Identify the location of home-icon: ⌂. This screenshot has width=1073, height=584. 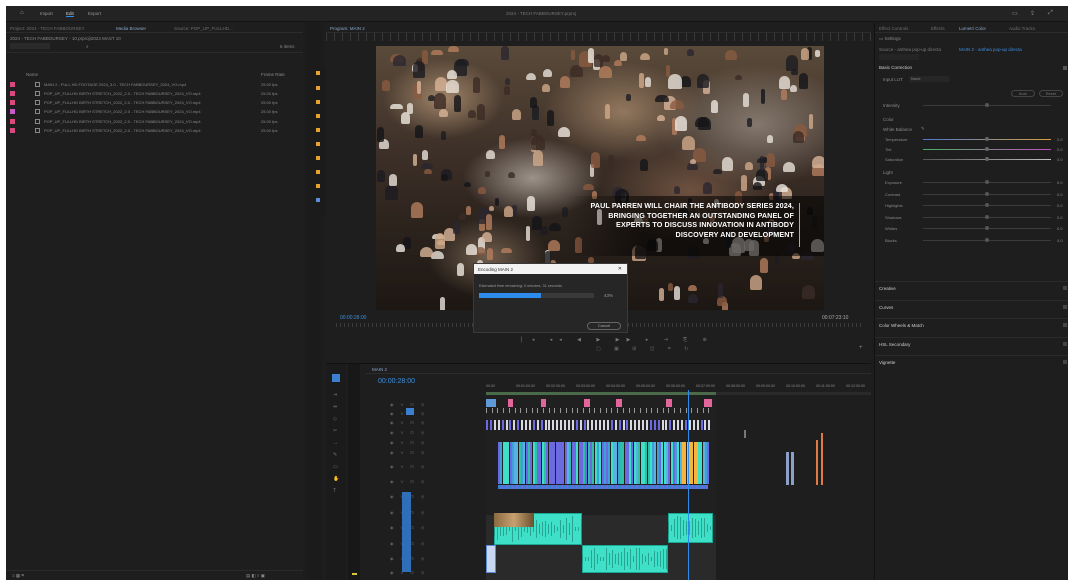
(22, 13).